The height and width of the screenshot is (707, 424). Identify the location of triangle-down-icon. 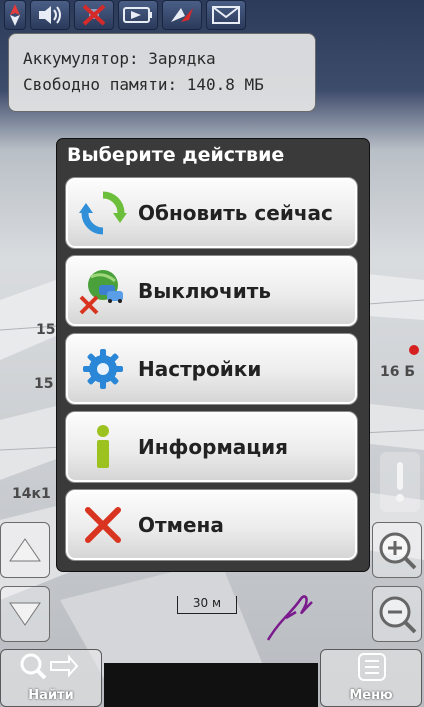
(25, 614).